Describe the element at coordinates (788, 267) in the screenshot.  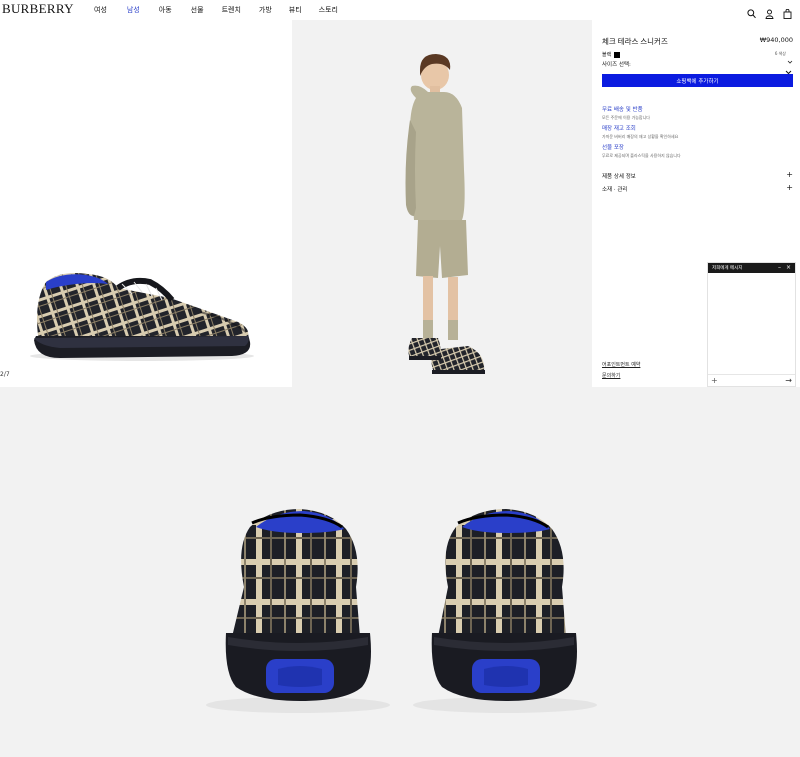
I see `close-icon: ×` at that location.